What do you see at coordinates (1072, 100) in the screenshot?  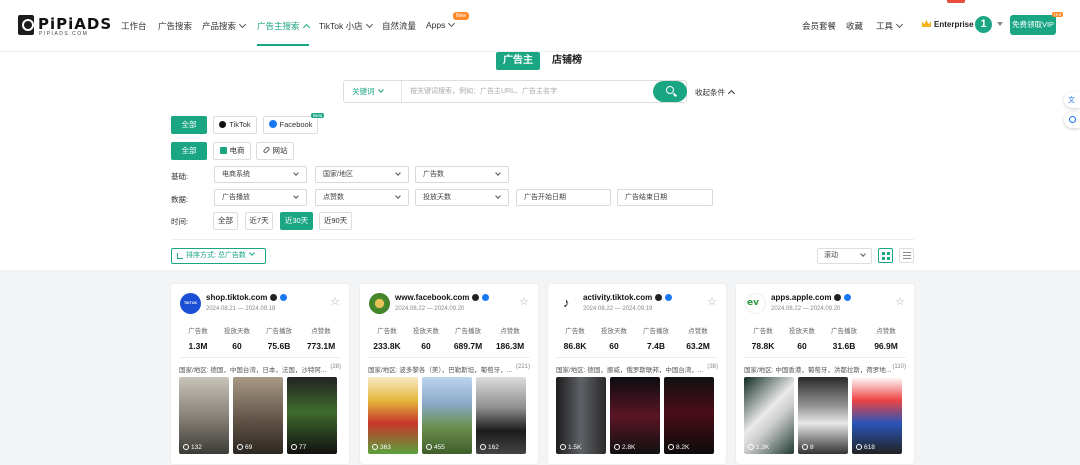 I see `translate-float-button: 文` at bounding box center [1072, 100].